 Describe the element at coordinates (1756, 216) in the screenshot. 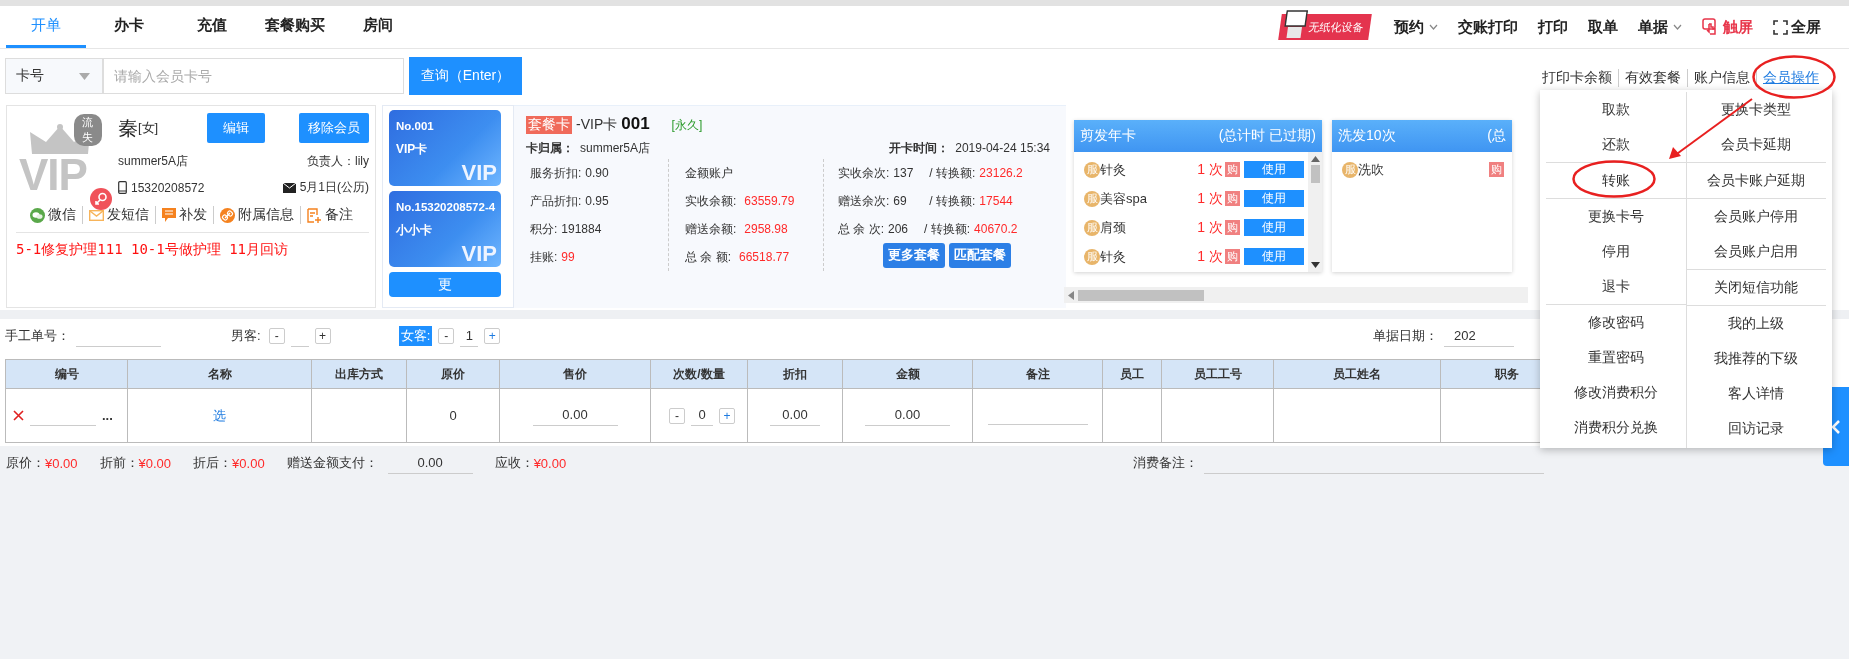

I see `menu-item: 会员账户停用` at that location.